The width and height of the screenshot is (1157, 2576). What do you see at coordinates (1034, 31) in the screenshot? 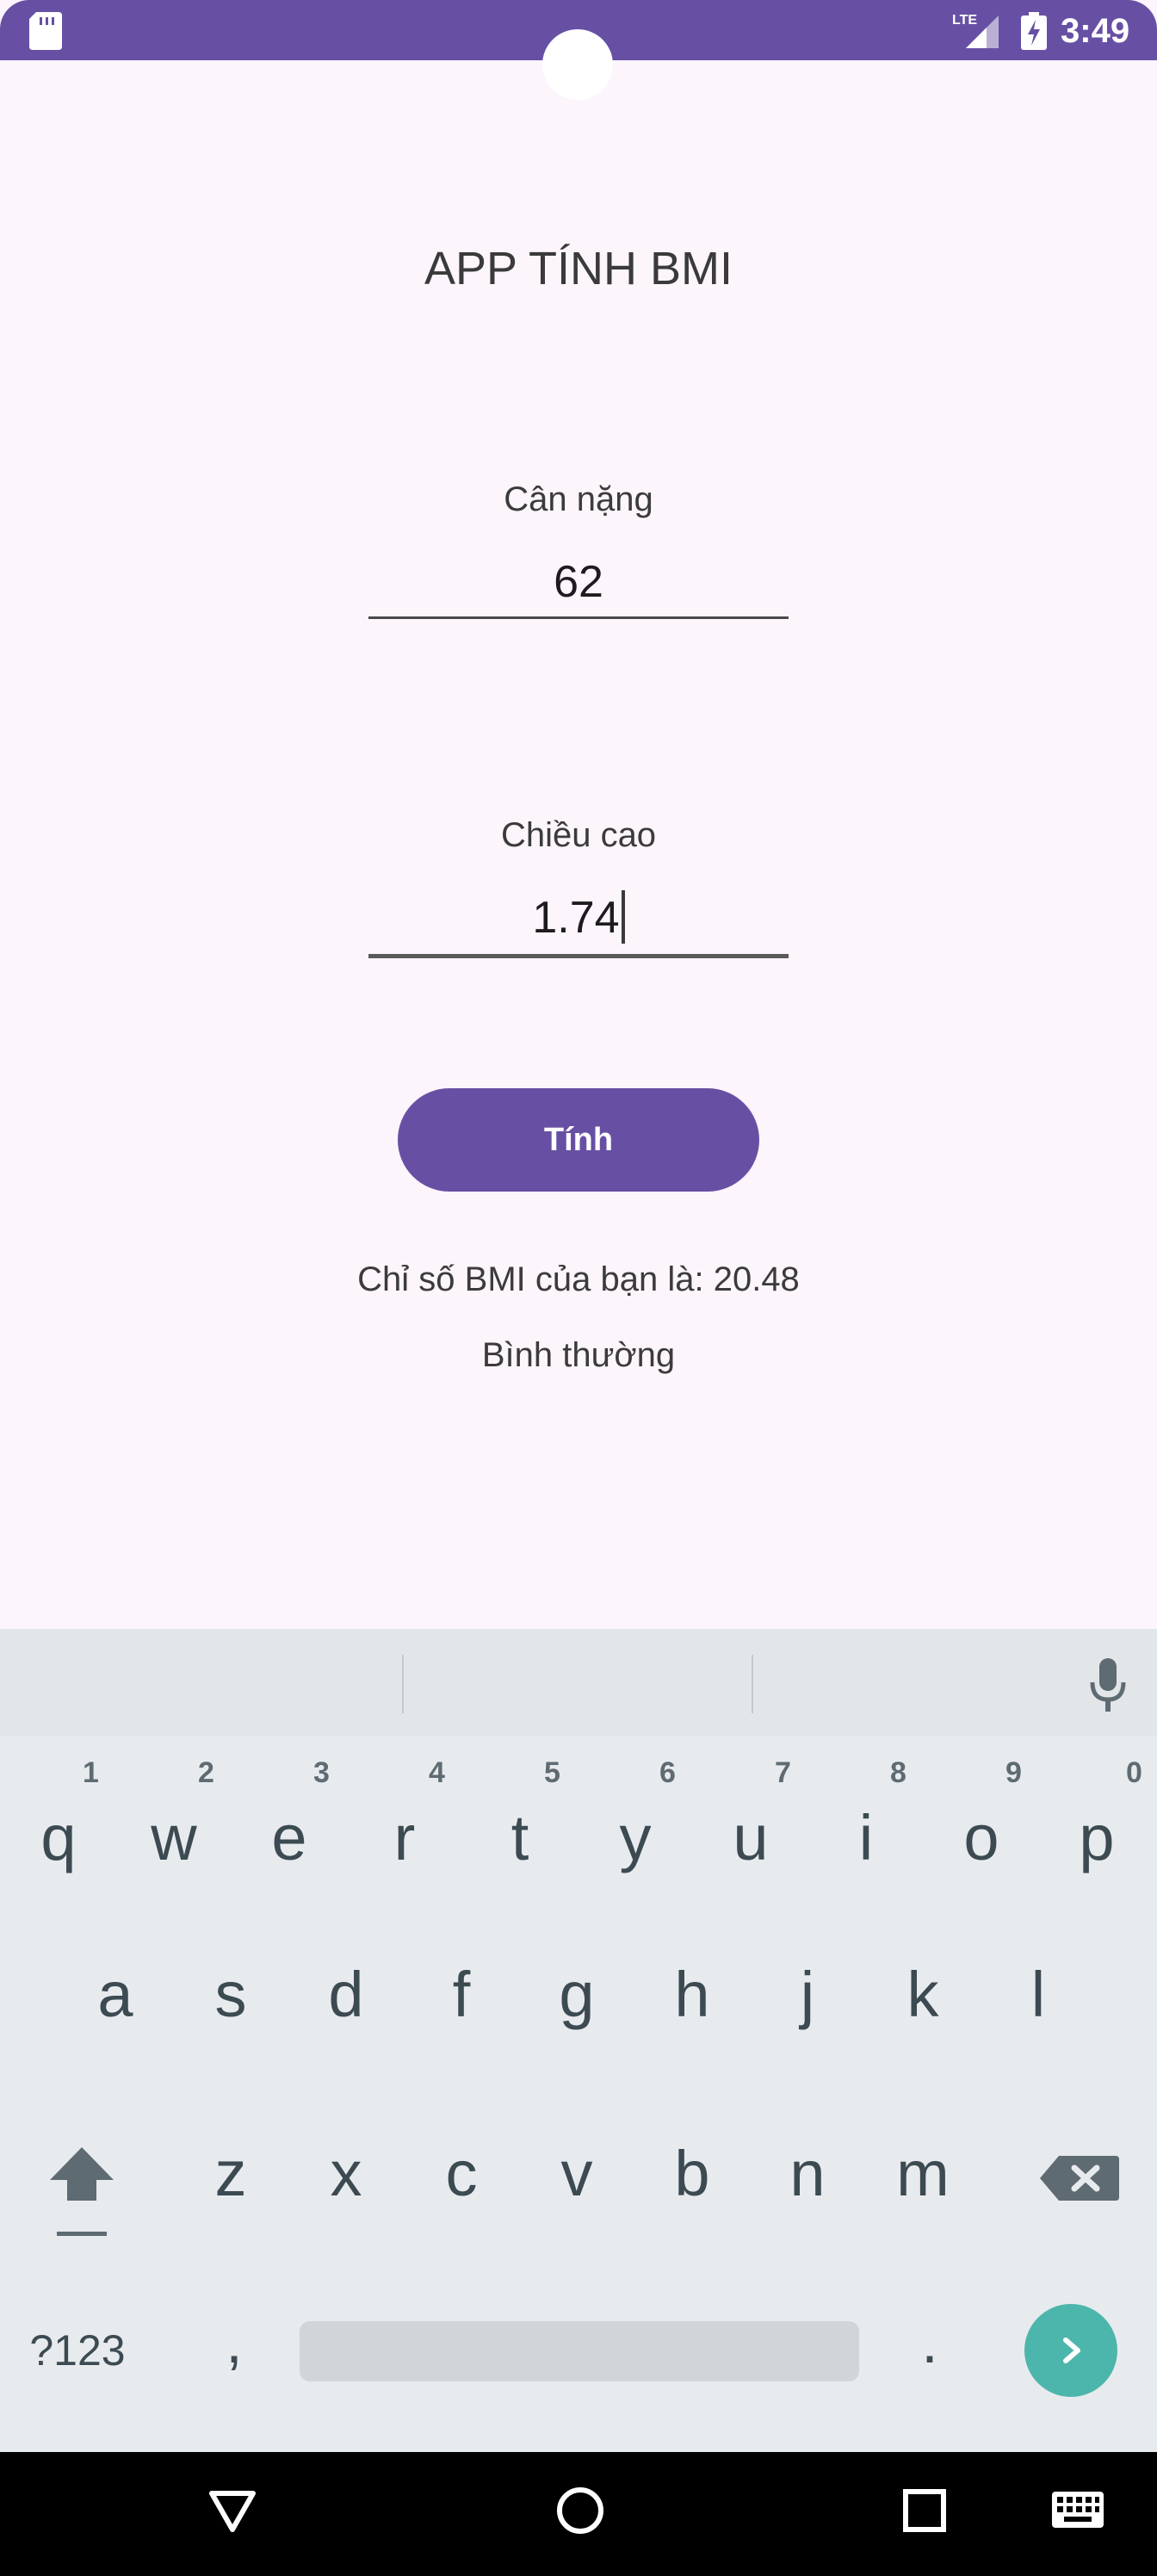
I see `battery-charging-icon` at bounding box center [1034, 31].